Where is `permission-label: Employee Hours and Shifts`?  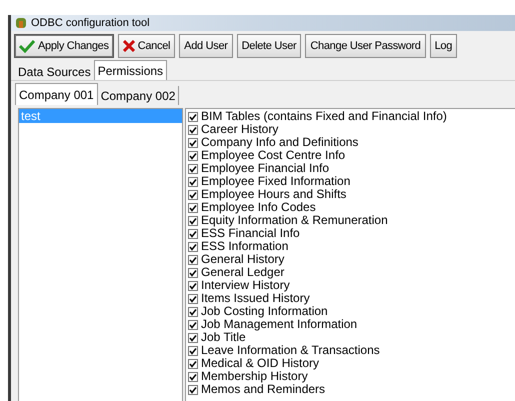
permission-label: Employee Hours and Shifts is located at coordinates (273, 194).